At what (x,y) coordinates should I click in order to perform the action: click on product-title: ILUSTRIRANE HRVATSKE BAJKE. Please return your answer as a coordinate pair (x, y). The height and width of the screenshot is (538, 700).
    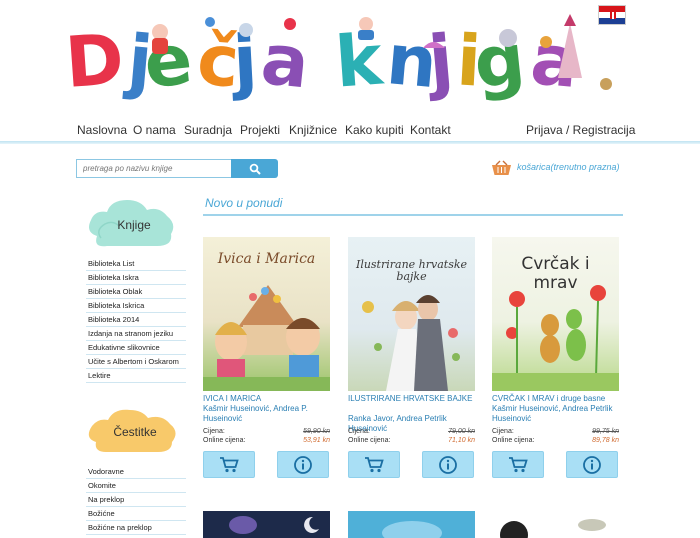
    Looking at the image, I should click on (413, 399).